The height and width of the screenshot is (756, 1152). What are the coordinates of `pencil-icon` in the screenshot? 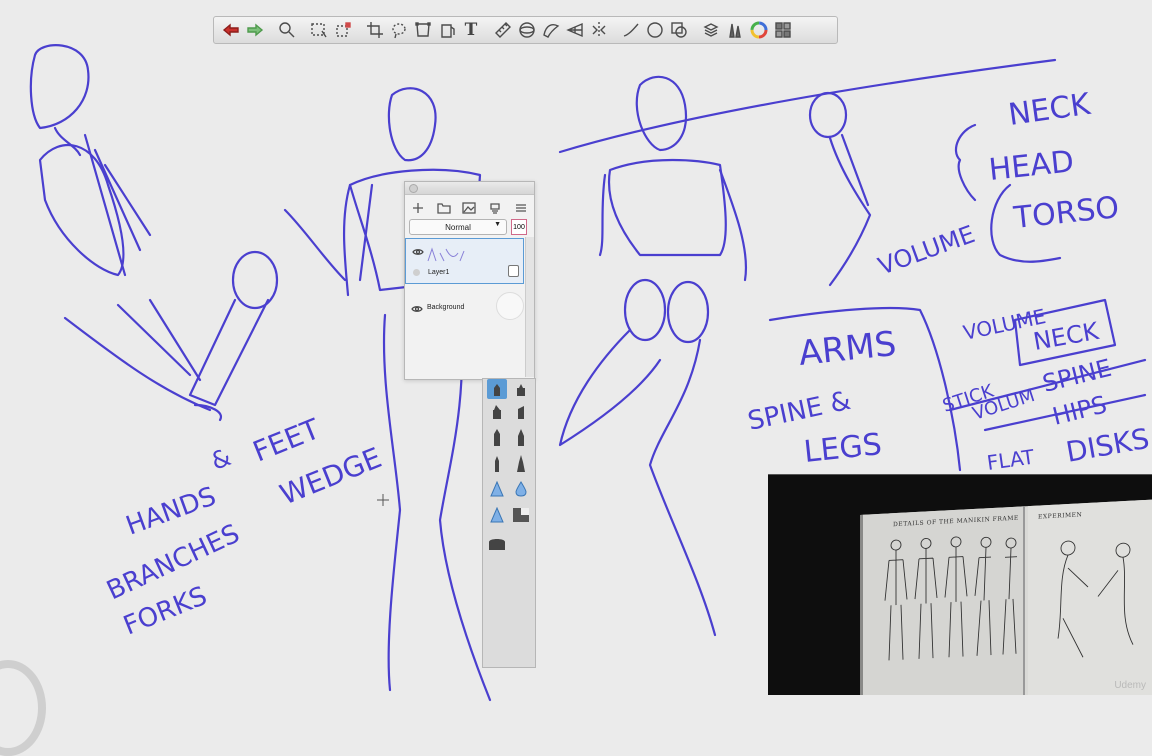 It's located at (497, 437).